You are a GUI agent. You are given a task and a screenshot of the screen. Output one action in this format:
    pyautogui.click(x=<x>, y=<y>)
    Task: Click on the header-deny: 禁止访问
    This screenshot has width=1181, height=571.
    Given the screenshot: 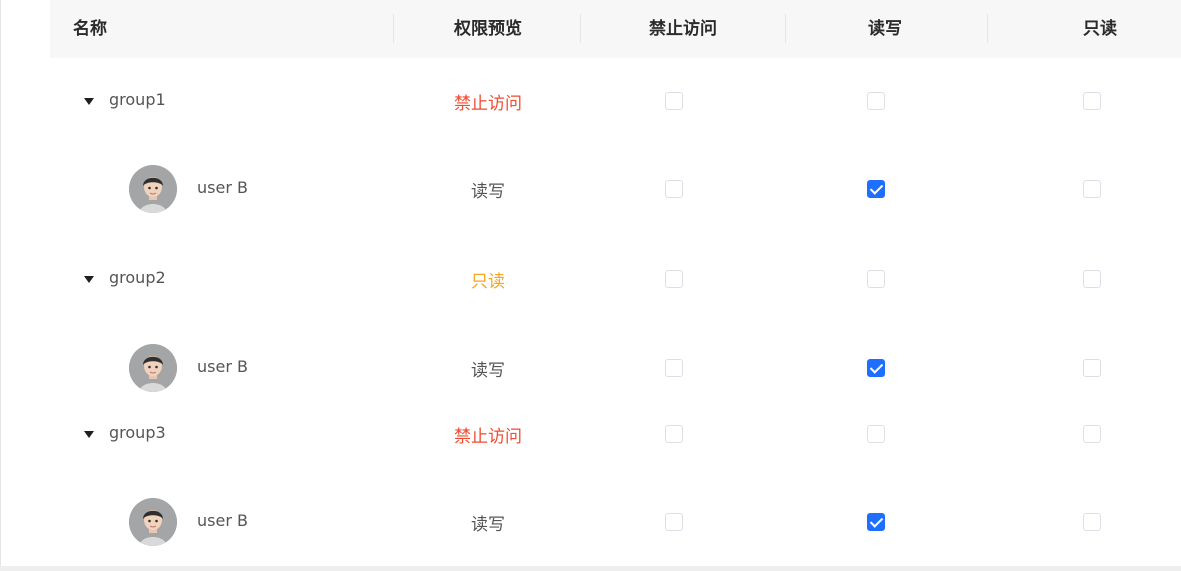 What is the action you would take?
    pyautogui.click(x=683, y=29)
    